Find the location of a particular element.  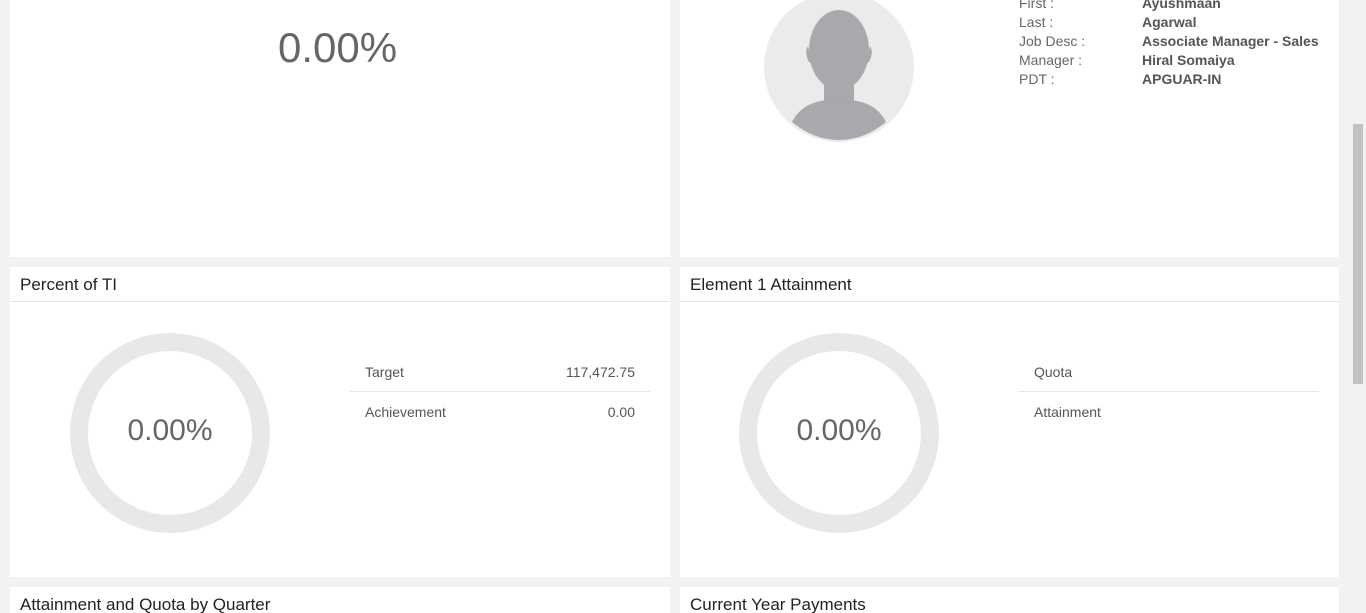

profile-row-first: First : Ayushmaan is located at coordinates (1169, 6).